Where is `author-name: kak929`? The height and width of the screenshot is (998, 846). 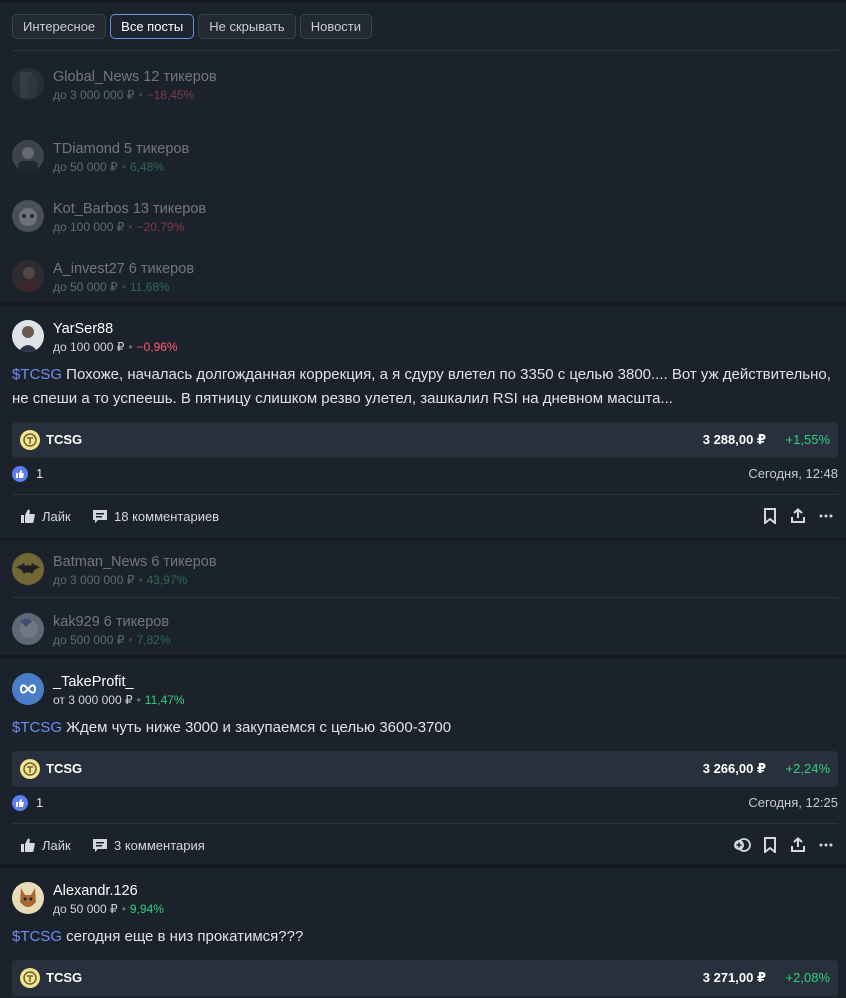
author-name: kak929 is located at coordinates (76, 622).